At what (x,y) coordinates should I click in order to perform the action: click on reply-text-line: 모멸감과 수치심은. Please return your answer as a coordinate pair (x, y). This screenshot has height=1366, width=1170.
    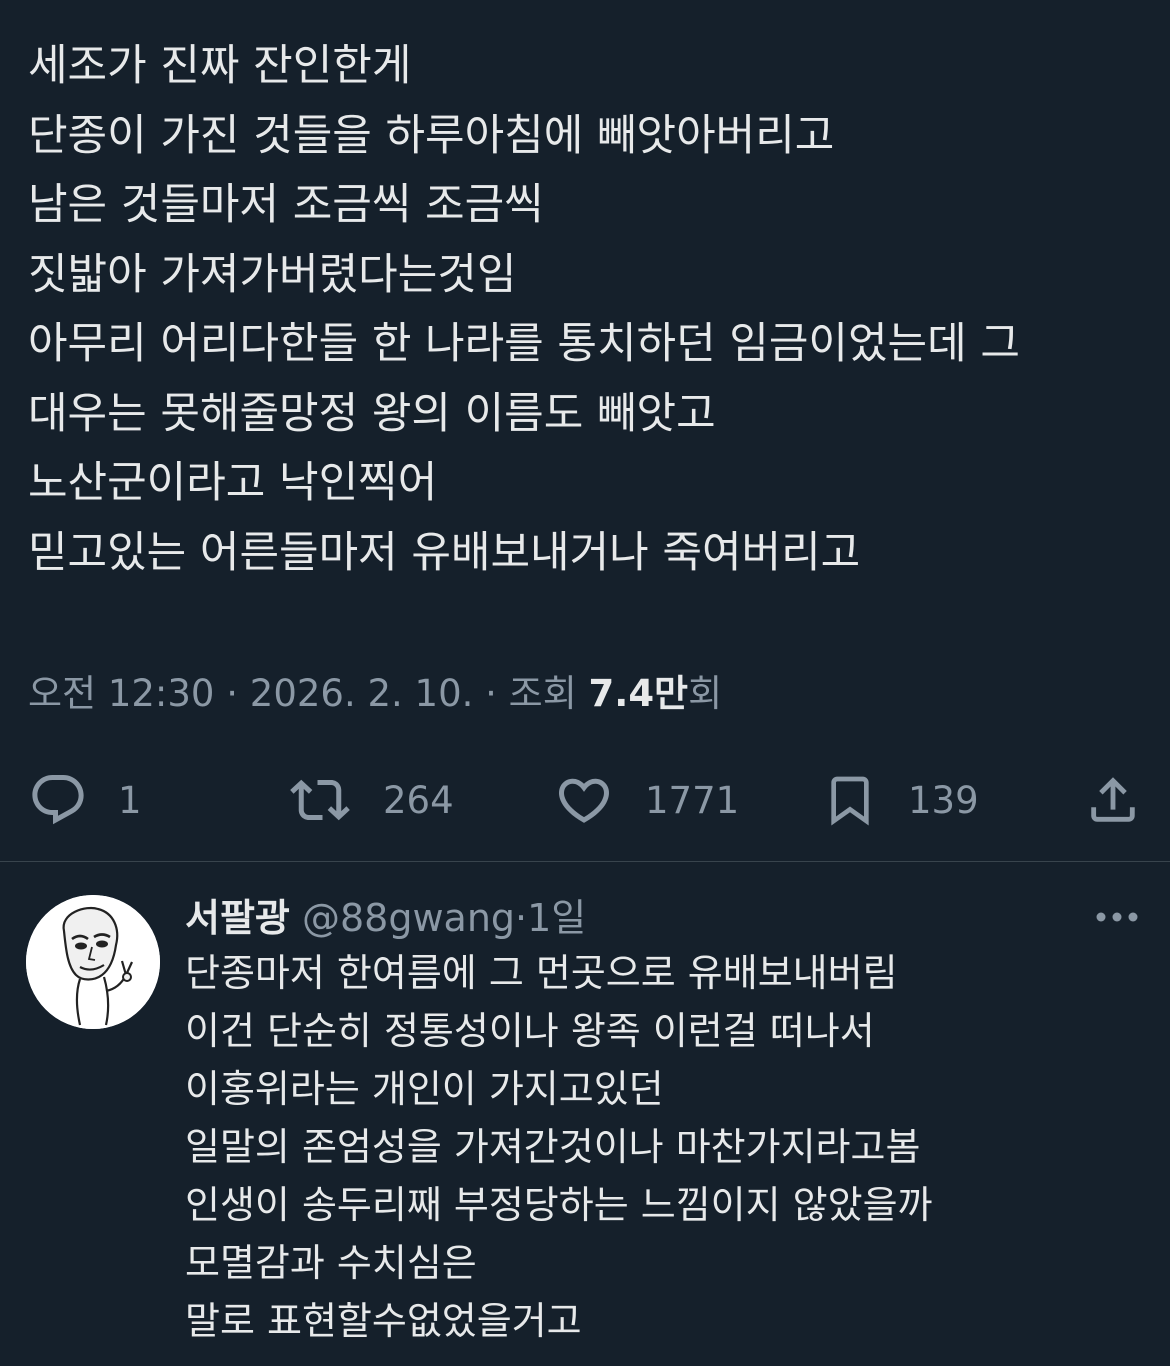
    Looking at the image, I should click on (331, 1263).